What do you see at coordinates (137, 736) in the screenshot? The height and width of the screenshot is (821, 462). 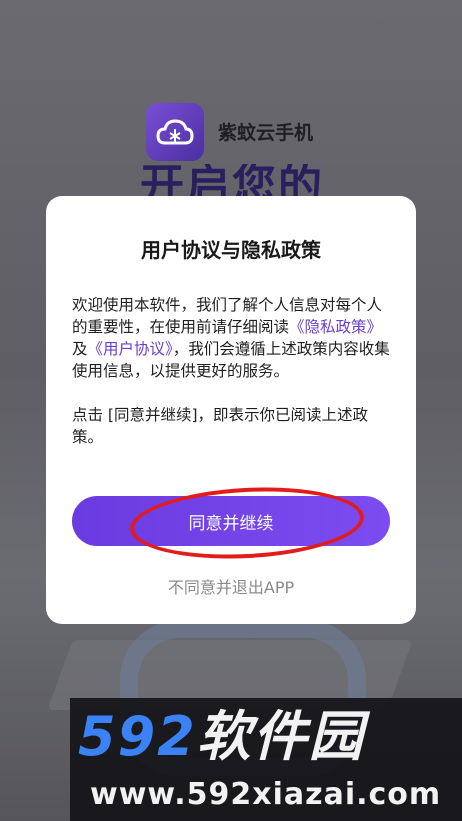 I see `watermark-brand-number: 592` at bounding box center [137, 736].